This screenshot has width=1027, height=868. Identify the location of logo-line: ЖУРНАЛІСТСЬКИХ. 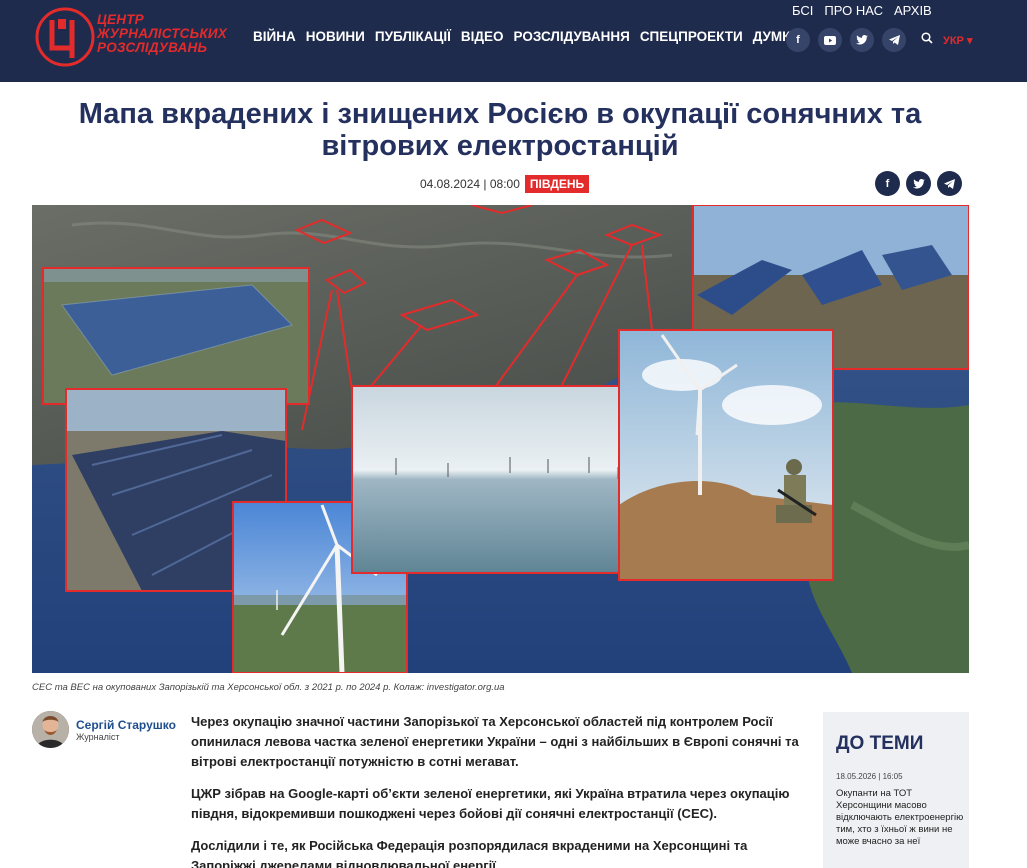
(162, 33).